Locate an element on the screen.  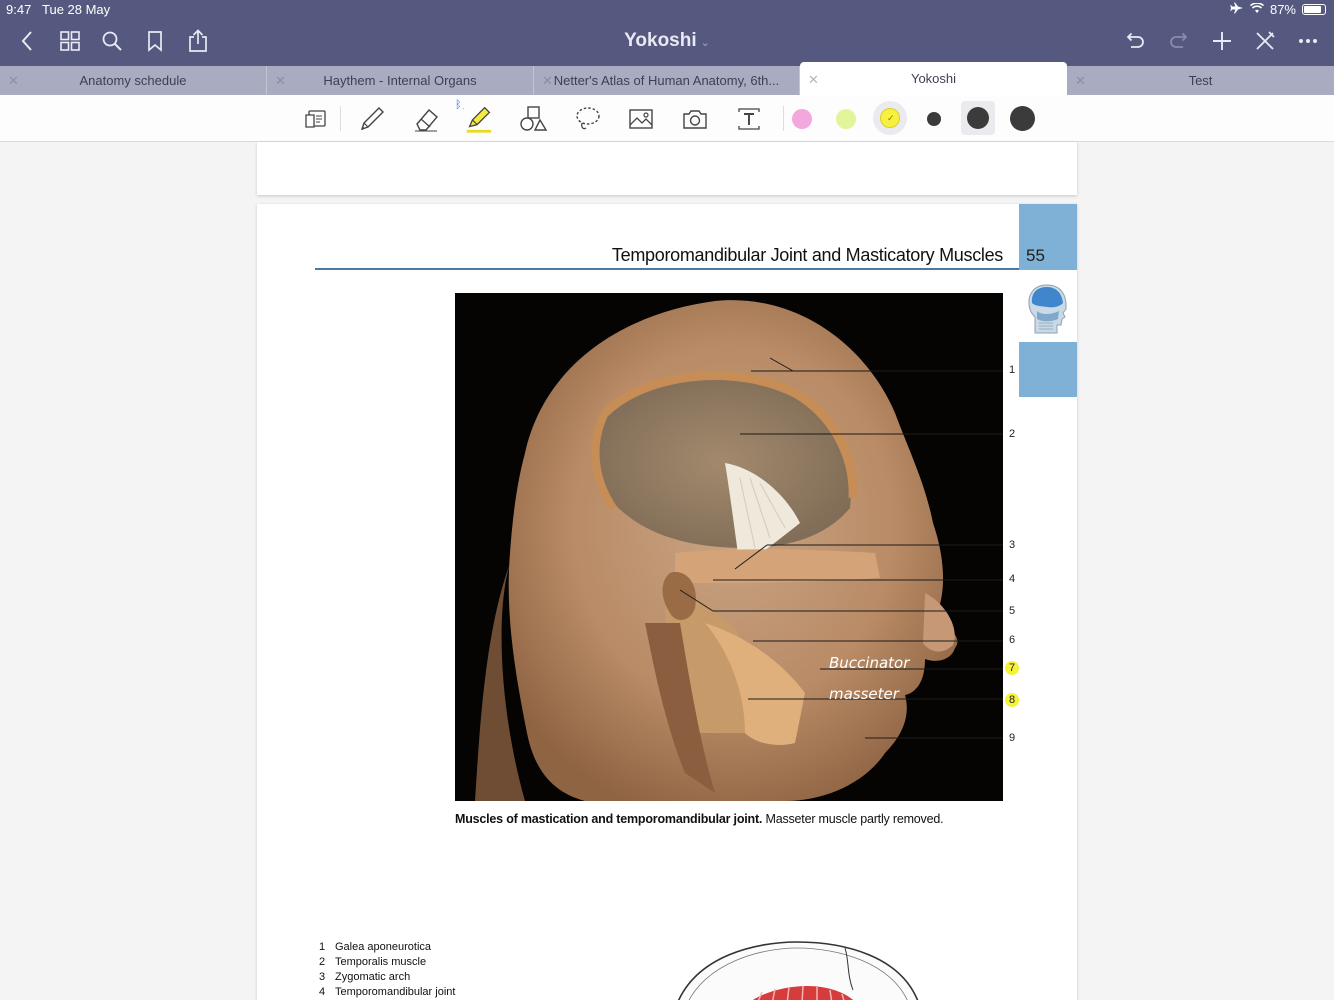
bluetooth-icon: ᛒ is located at coordinates (458, 105).